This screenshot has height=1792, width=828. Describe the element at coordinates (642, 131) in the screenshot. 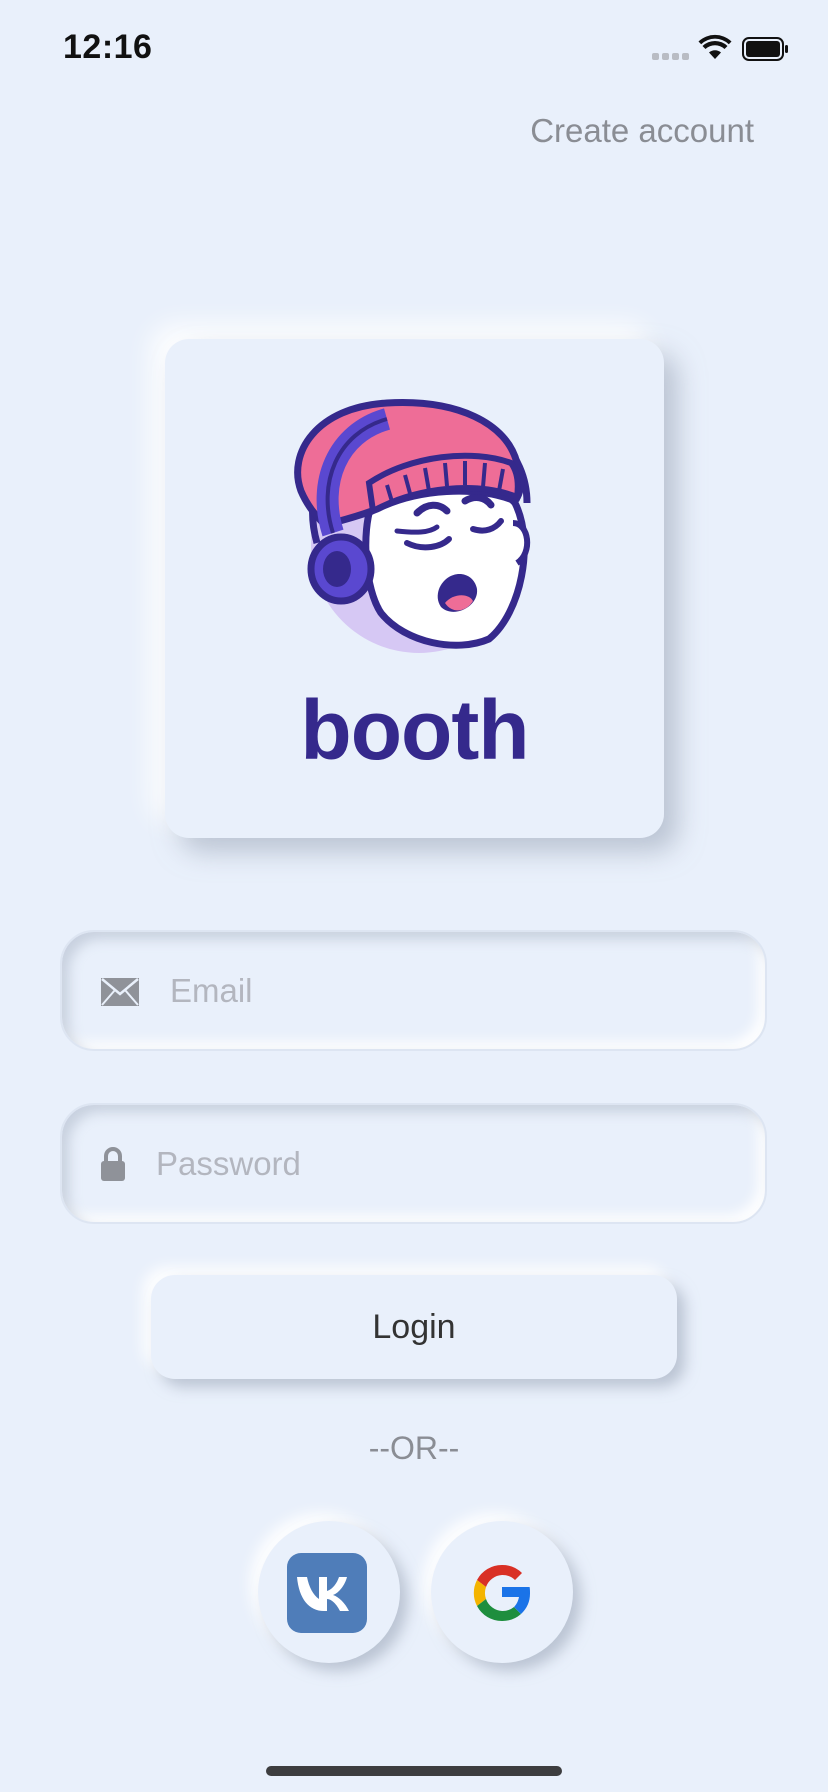

I see `create-account-link: Create account` at that location.